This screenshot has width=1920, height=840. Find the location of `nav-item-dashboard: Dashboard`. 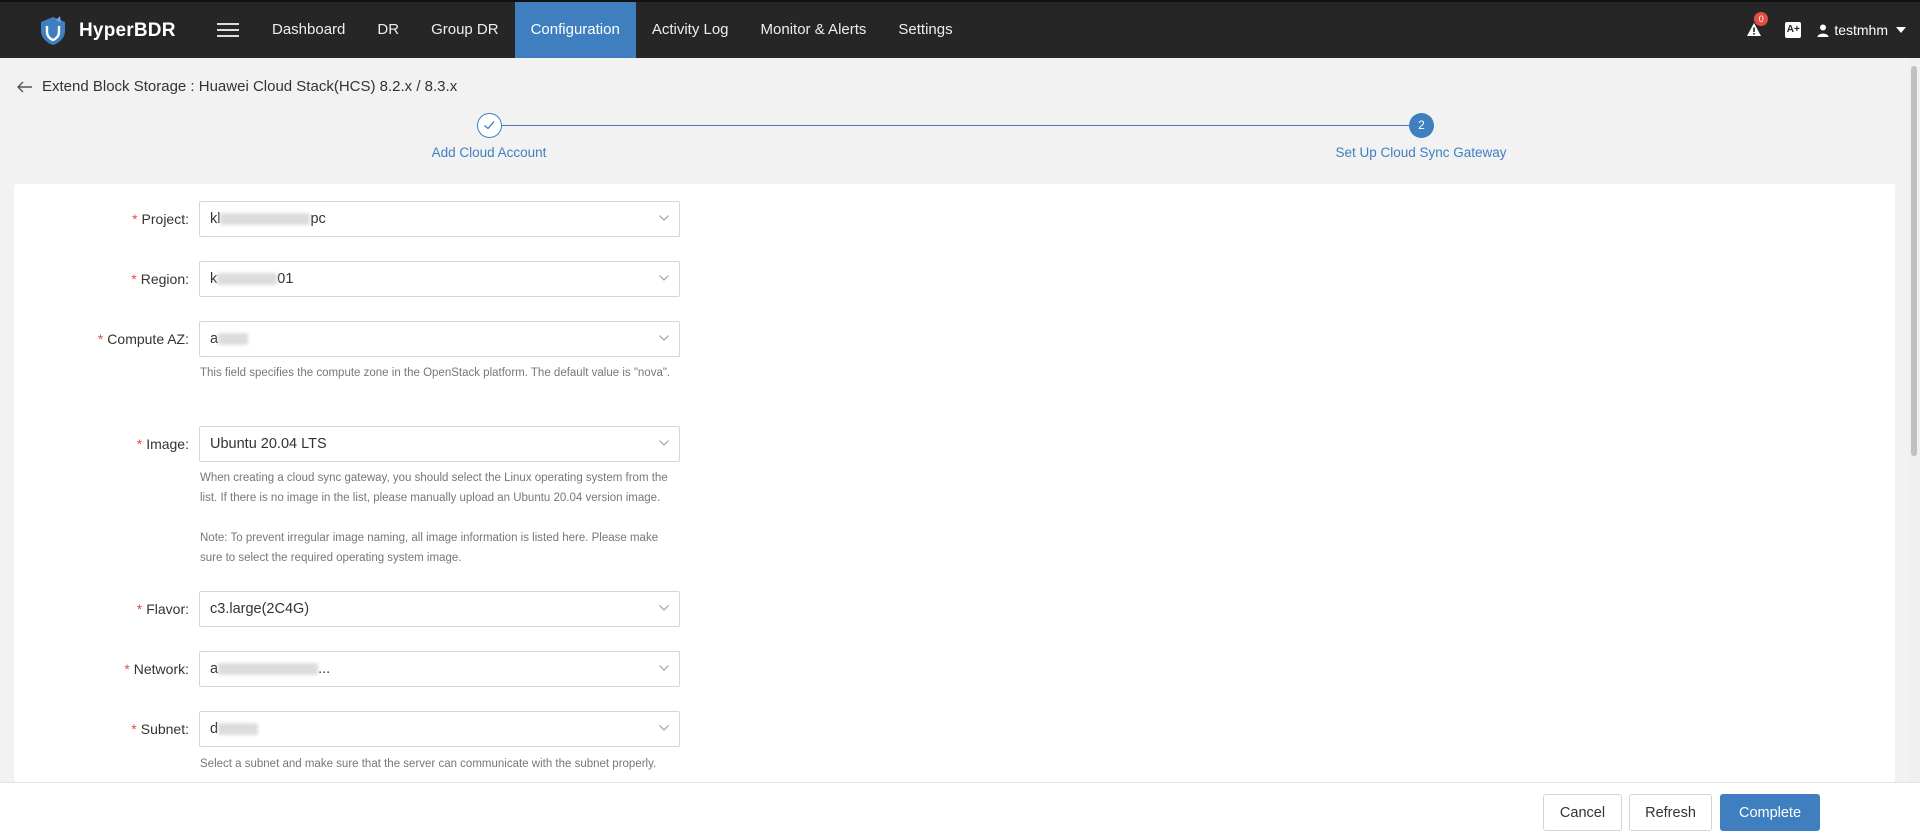

nav-item-dashboard: Dashboard is located at coordinates (308, 30).